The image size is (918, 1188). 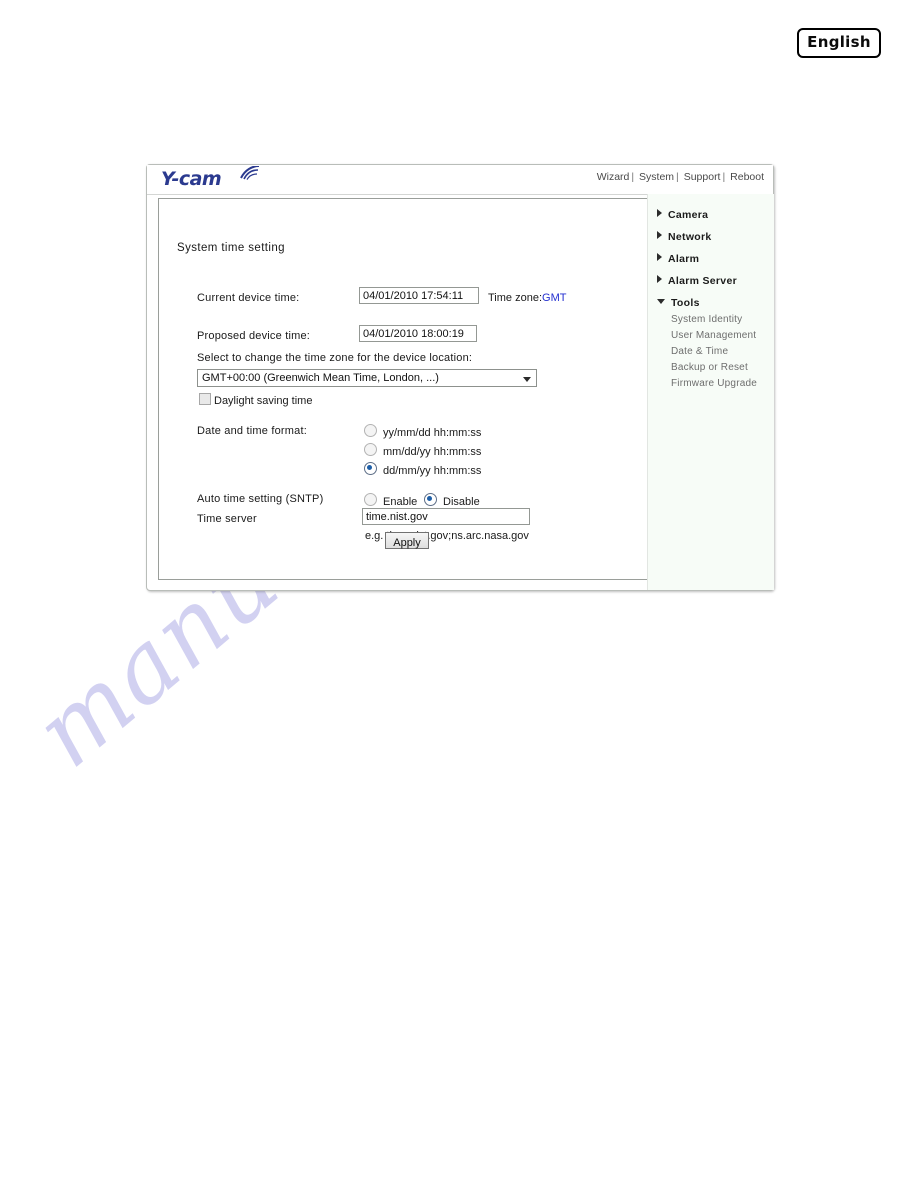 What do you see at coordinates (688, 215) in the screenshot?
I see `sidebar-item-label: Camera` at bounding box center [688, 215].